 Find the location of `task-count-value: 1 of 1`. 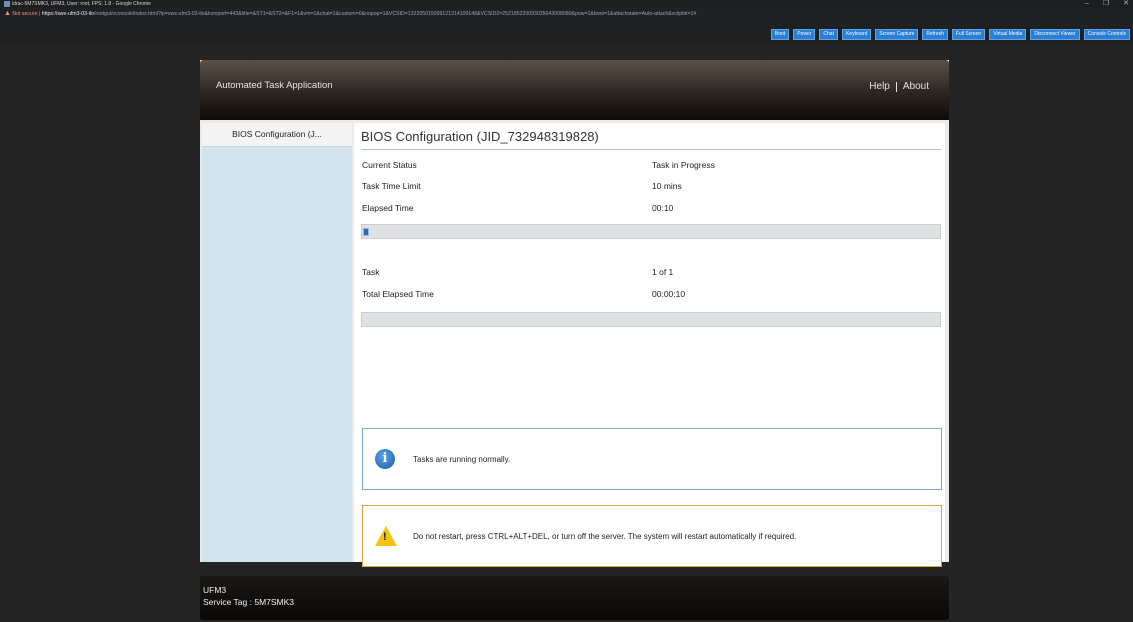

task-count-value: 1 of 1 is located at coordinates (663, 272).